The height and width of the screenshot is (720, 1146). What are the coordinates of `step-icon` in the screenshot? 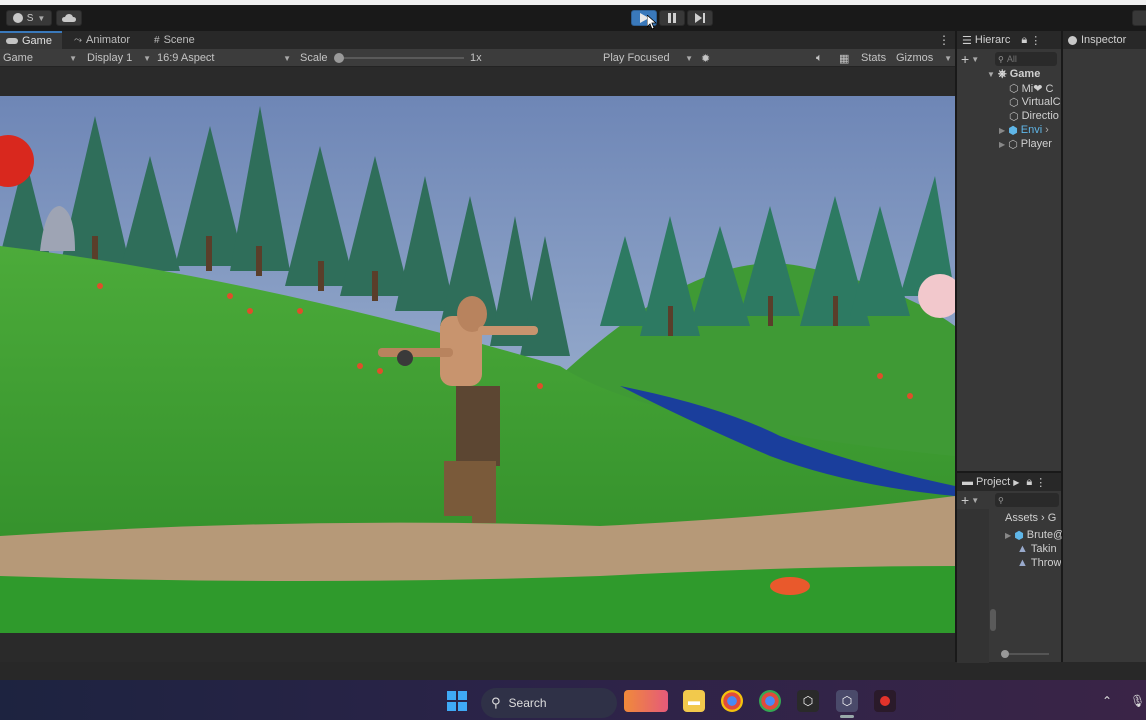 It's located at (700, 18).